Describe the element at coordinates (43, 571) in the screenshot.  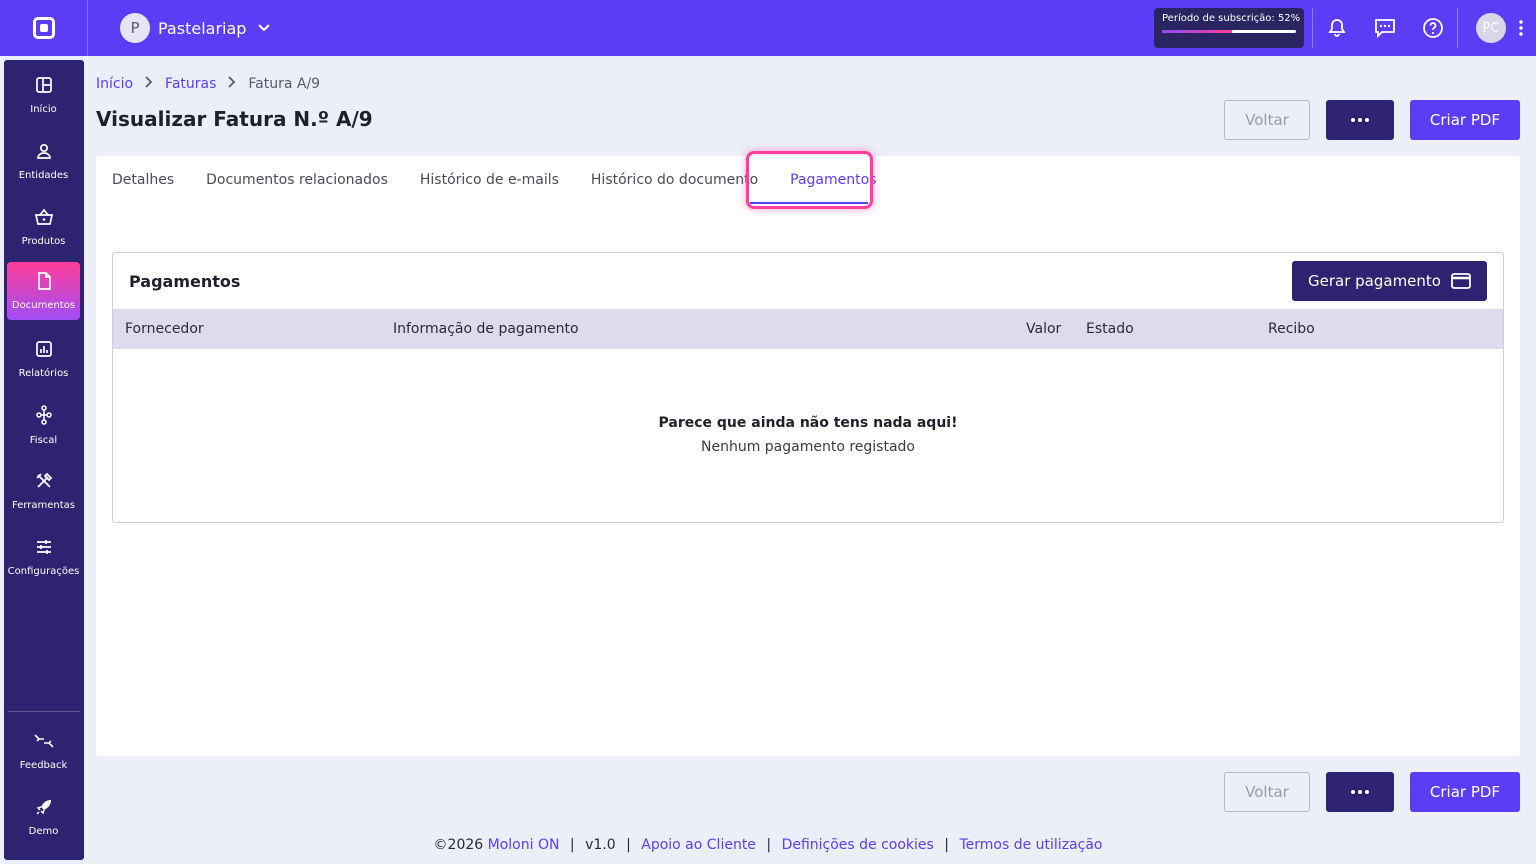
I see `sidebar-item-label: Configurações` at that location.